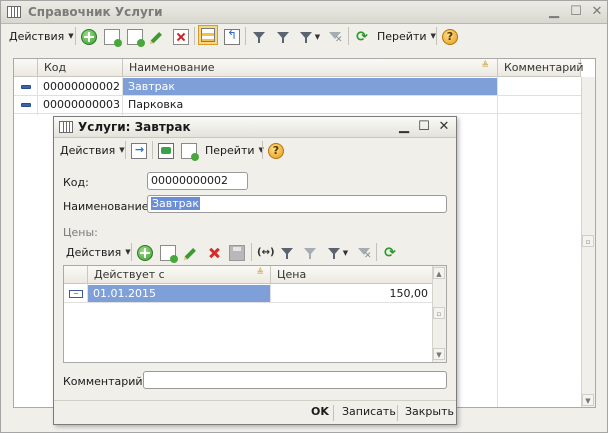  Describe the element at coordinates (232, 37) in the screenshot. I see `parent-level-button` at that location.